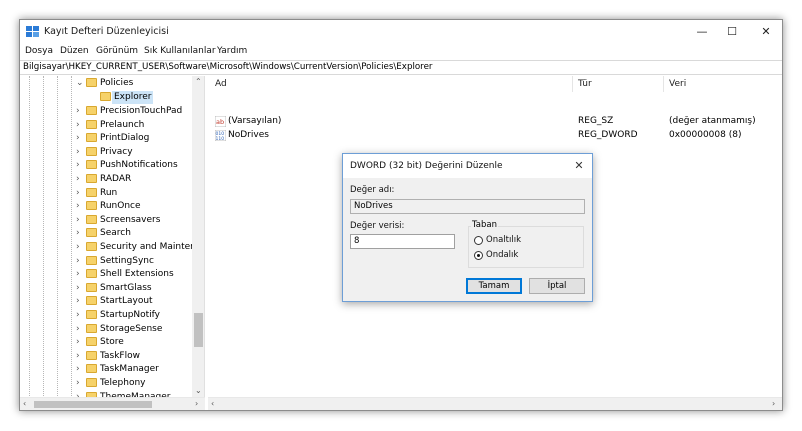 This screenshot has width=802, height=431. Describe the element at coordinates (478, 255) in the screenshot. I see `radio-decimal` at that location.